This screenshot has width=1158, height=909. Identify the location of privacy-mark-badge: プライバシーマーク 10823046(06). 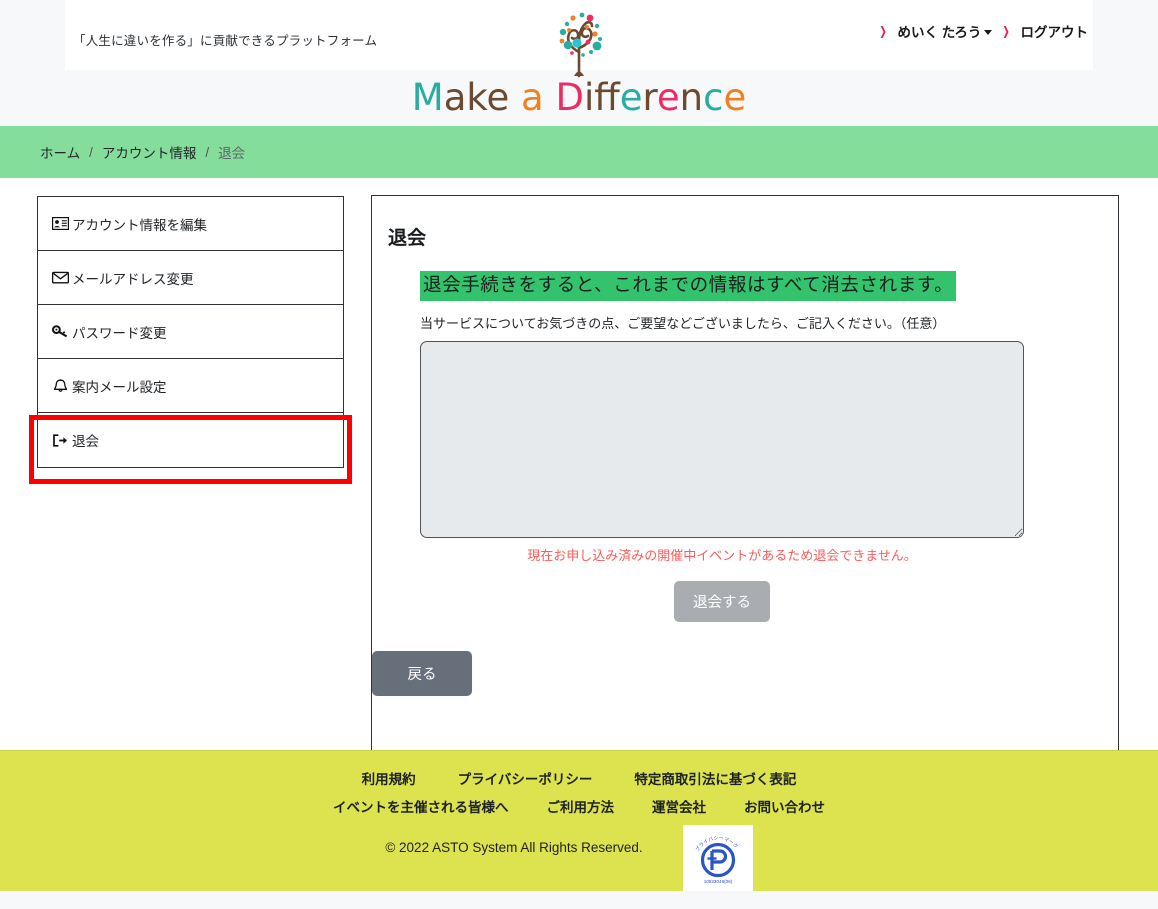
(718, 859).